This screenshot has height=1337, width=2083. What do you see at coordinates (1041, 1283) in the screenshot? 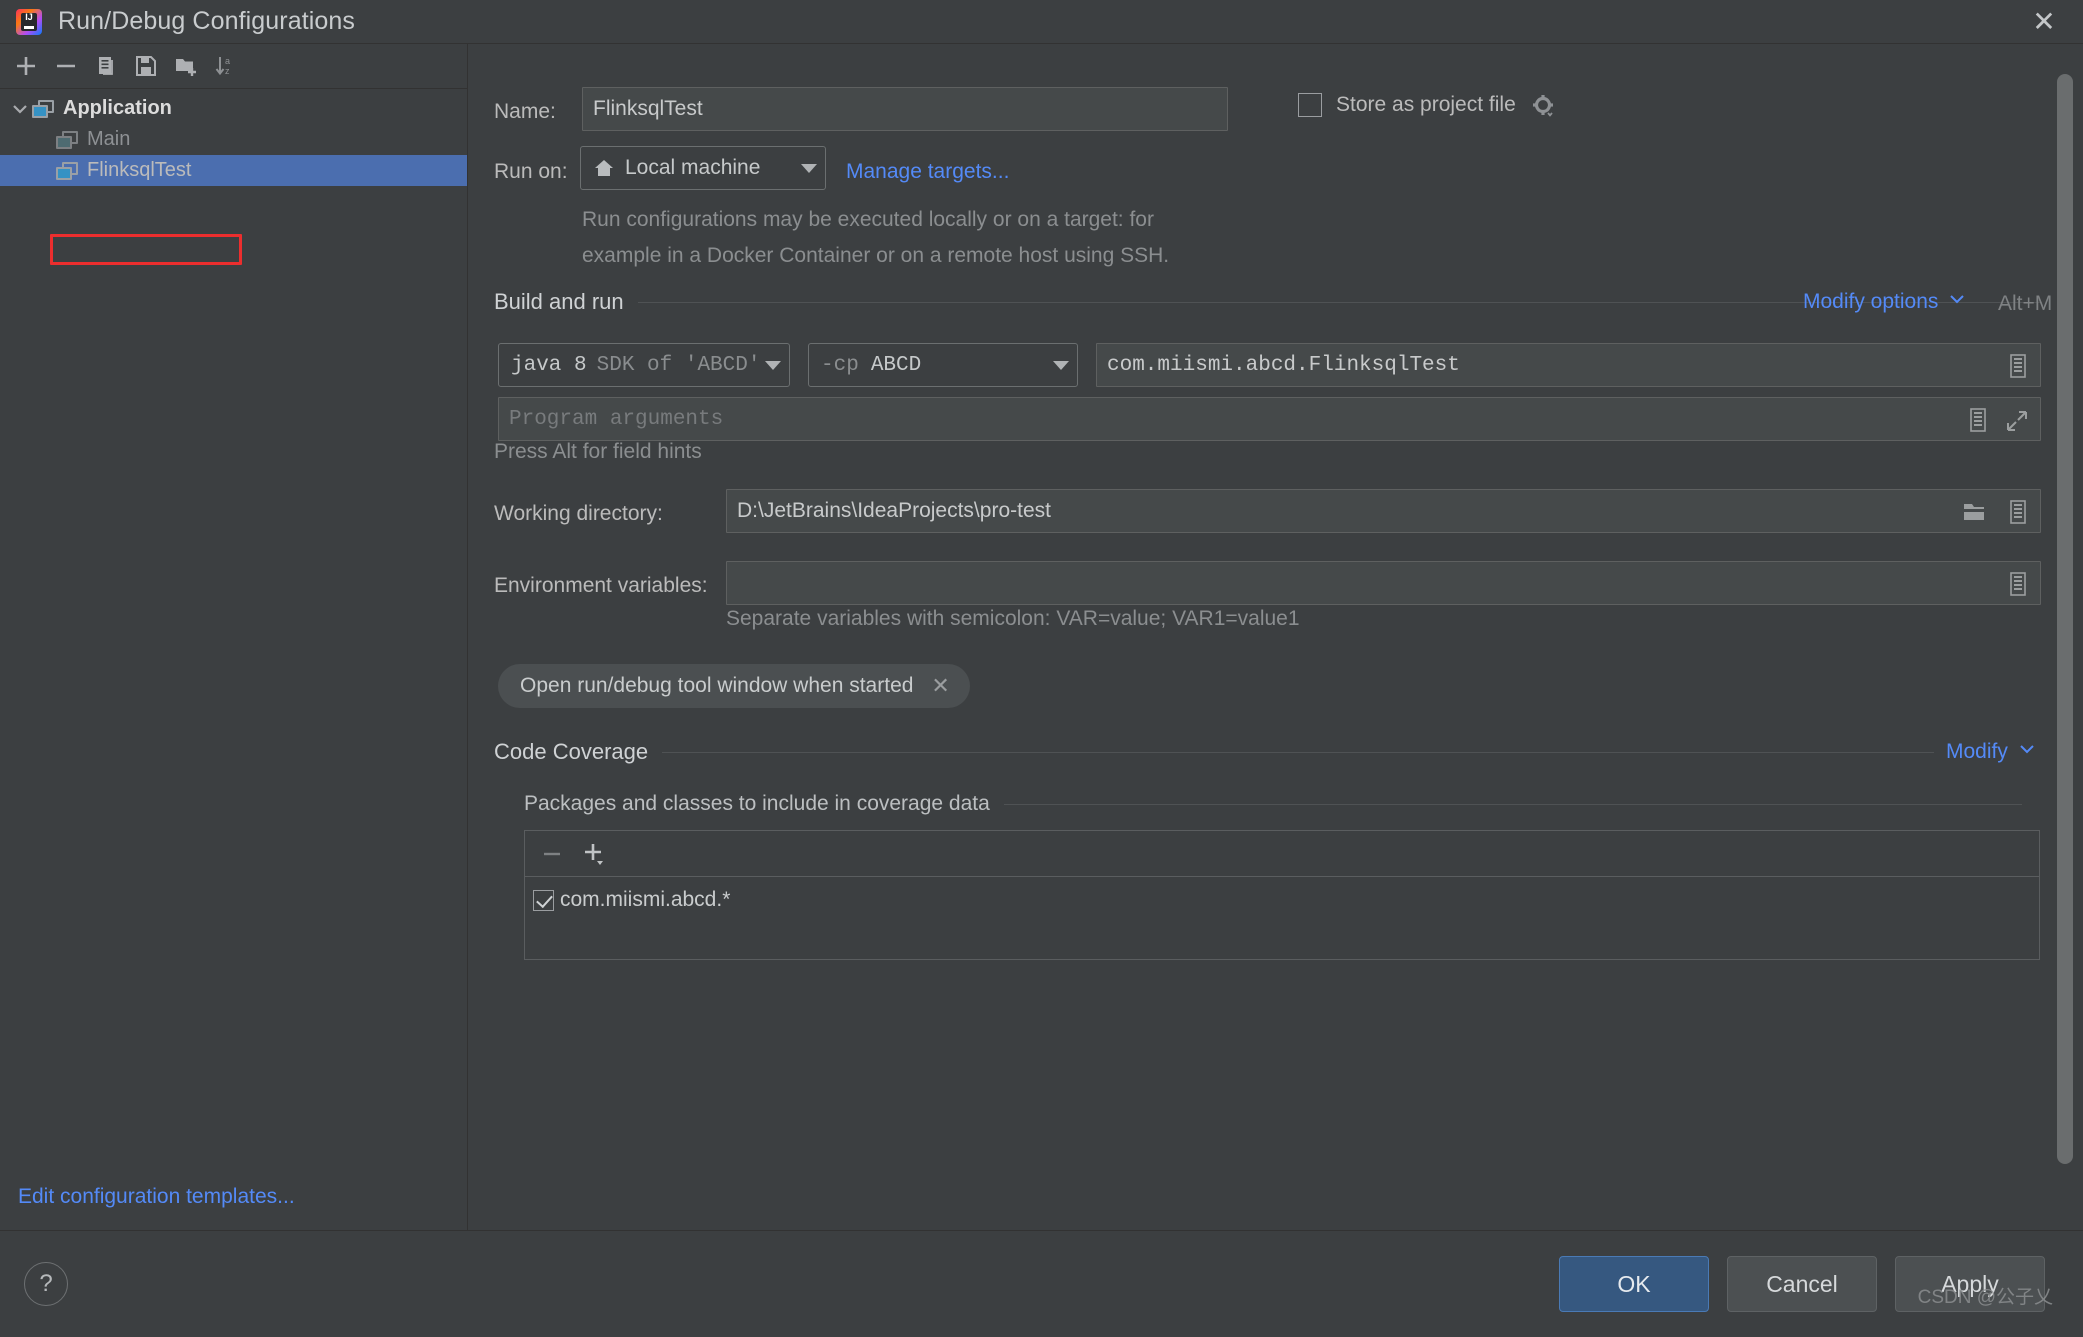
I see `dialog-footer: ? OK Cancel Apply CSDN @公子乂` at bounding box center [1041, 1283].